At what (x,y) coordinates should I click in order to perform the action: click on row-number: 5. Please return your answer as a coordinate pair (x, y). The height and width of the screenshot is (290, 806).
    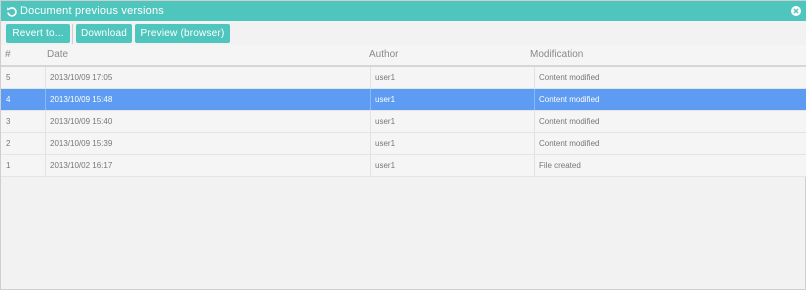
    Looking at the image, I should click on (8, 77).